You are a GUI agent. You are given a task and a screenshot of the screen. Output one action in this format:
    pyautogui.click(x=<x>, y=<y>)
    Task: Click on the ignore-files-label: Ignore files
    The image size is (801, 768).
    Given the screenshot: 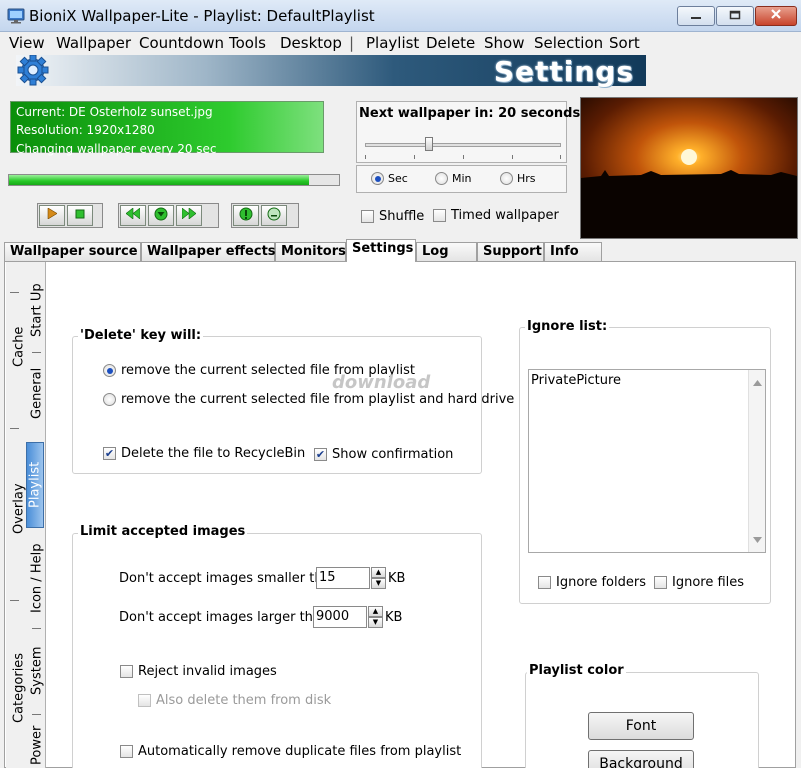 What is the action you would take?
    pyautogui.click(x=708, y=582)
    